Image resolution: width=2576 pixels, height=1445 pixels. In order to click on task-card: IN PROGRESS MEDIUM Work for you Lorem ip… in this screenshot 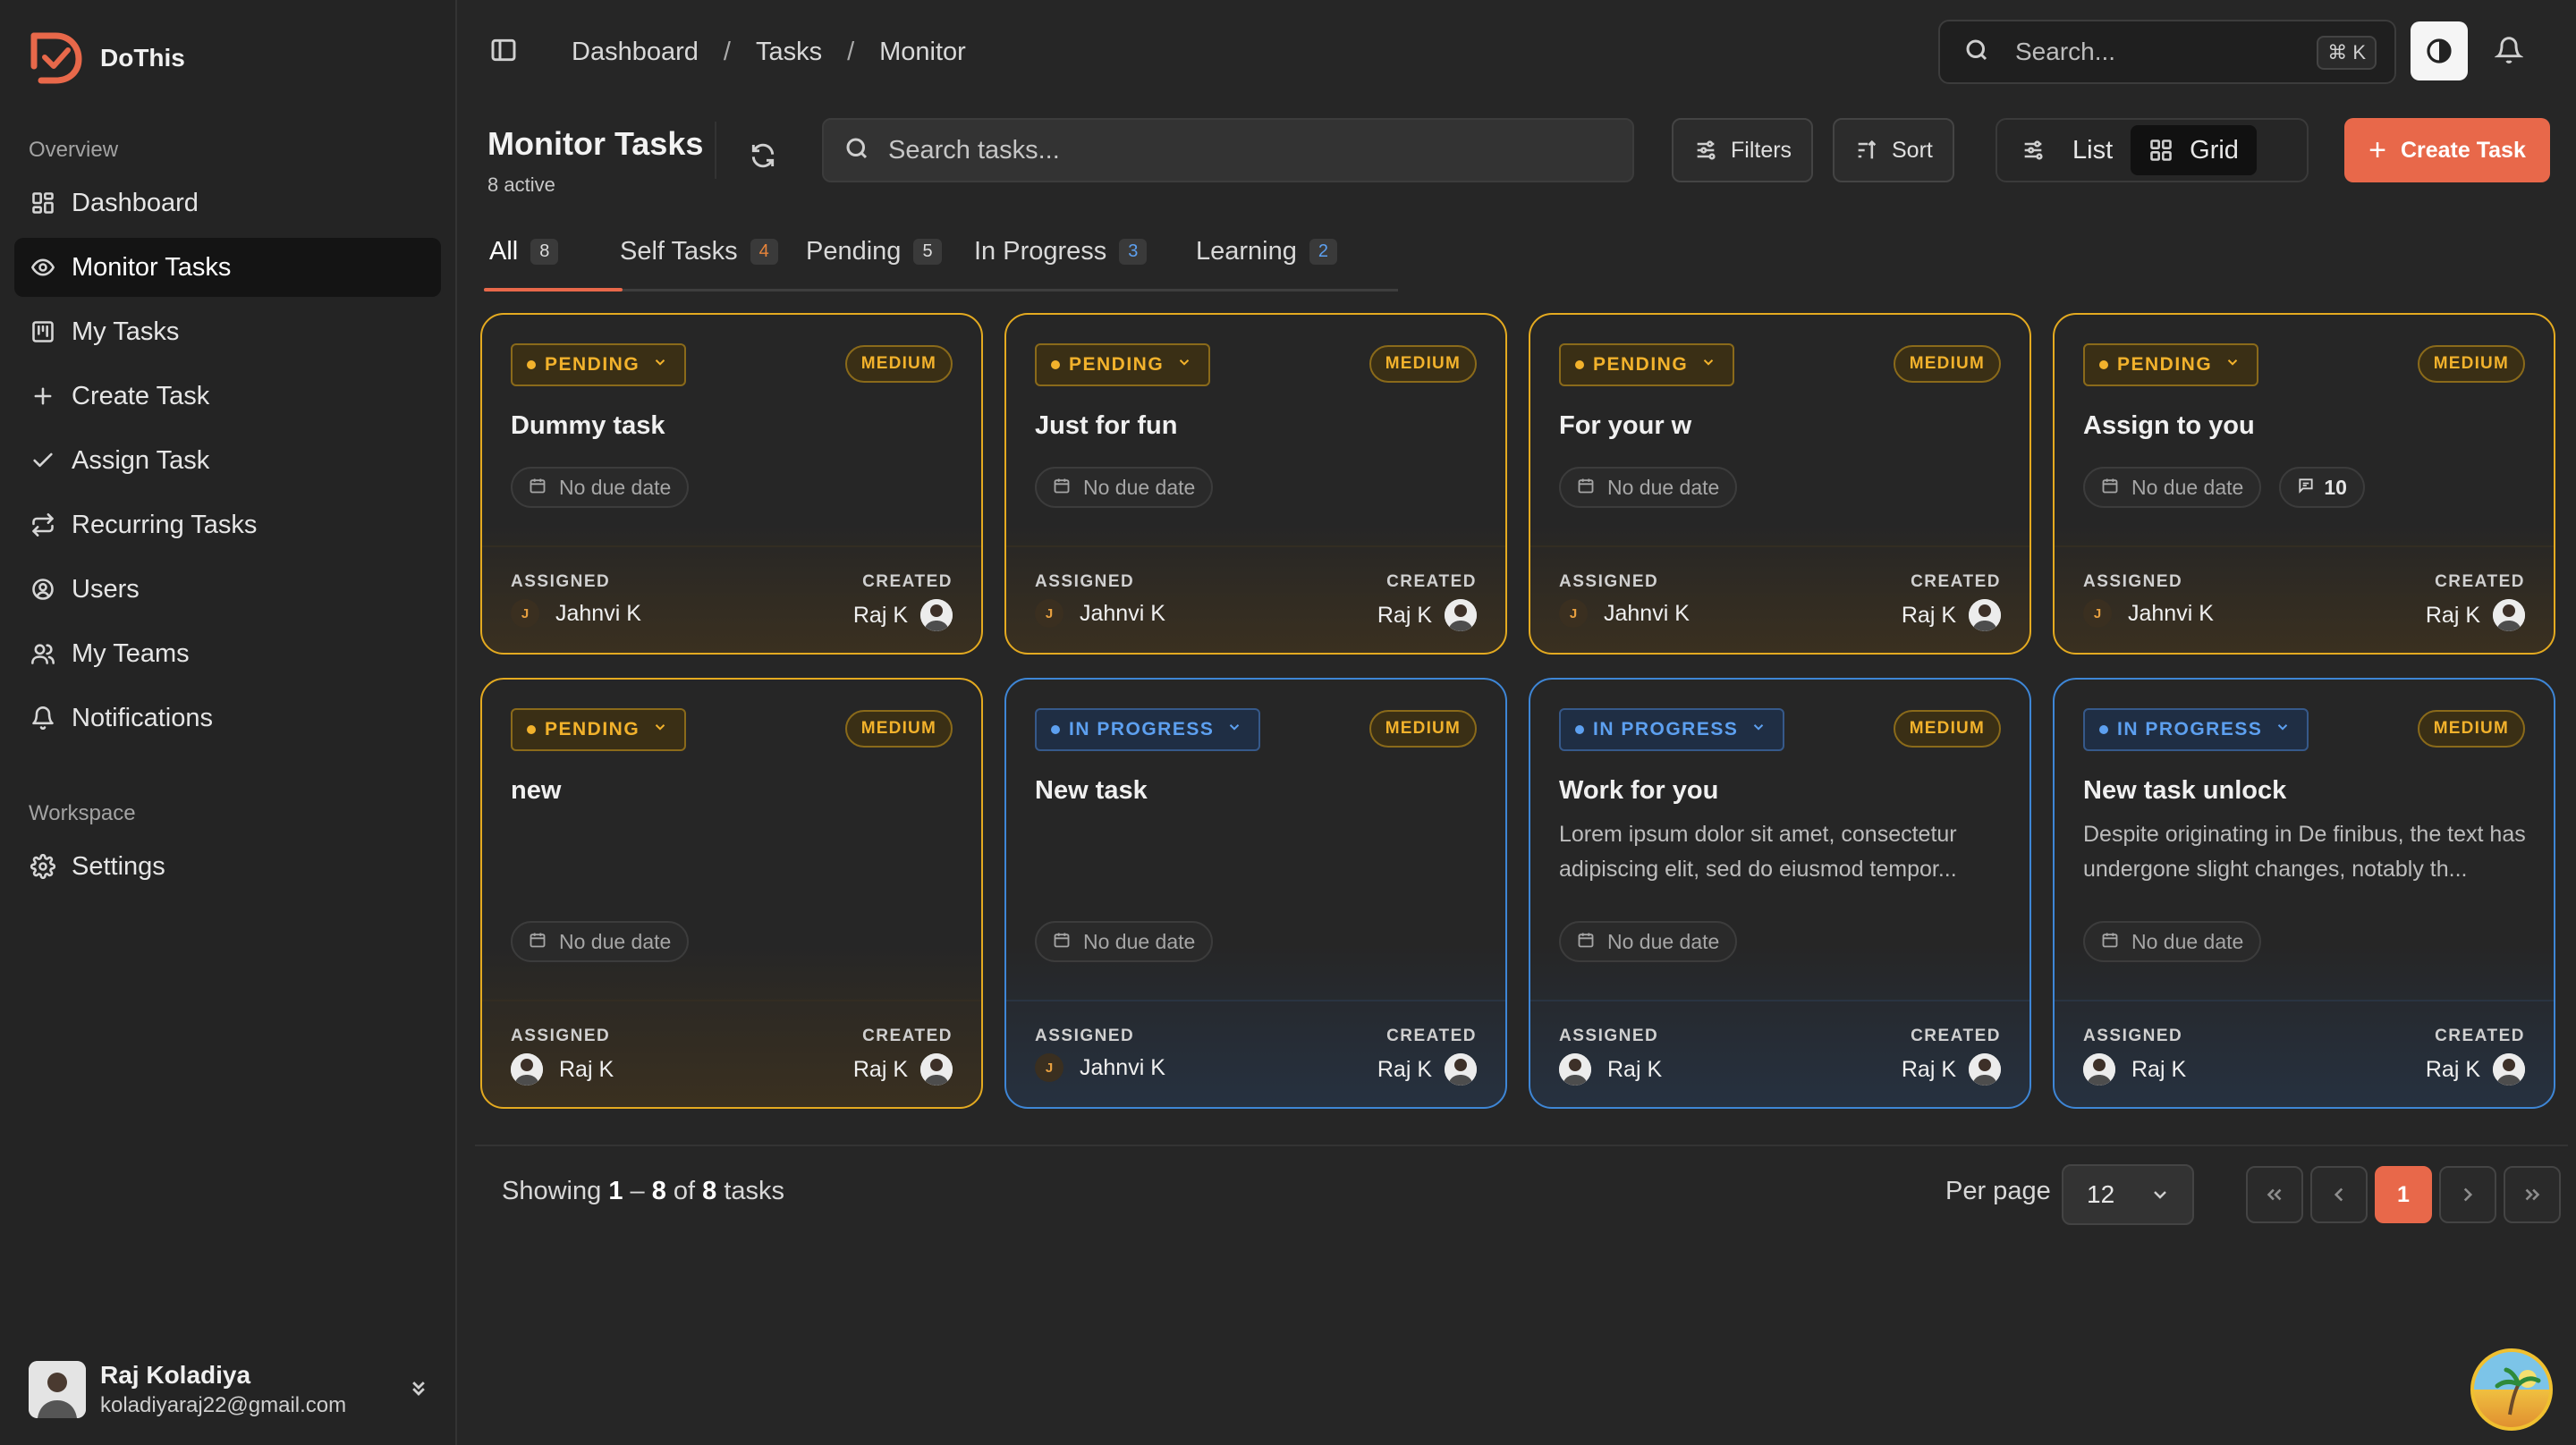, I will do `click(1780, 893)`.